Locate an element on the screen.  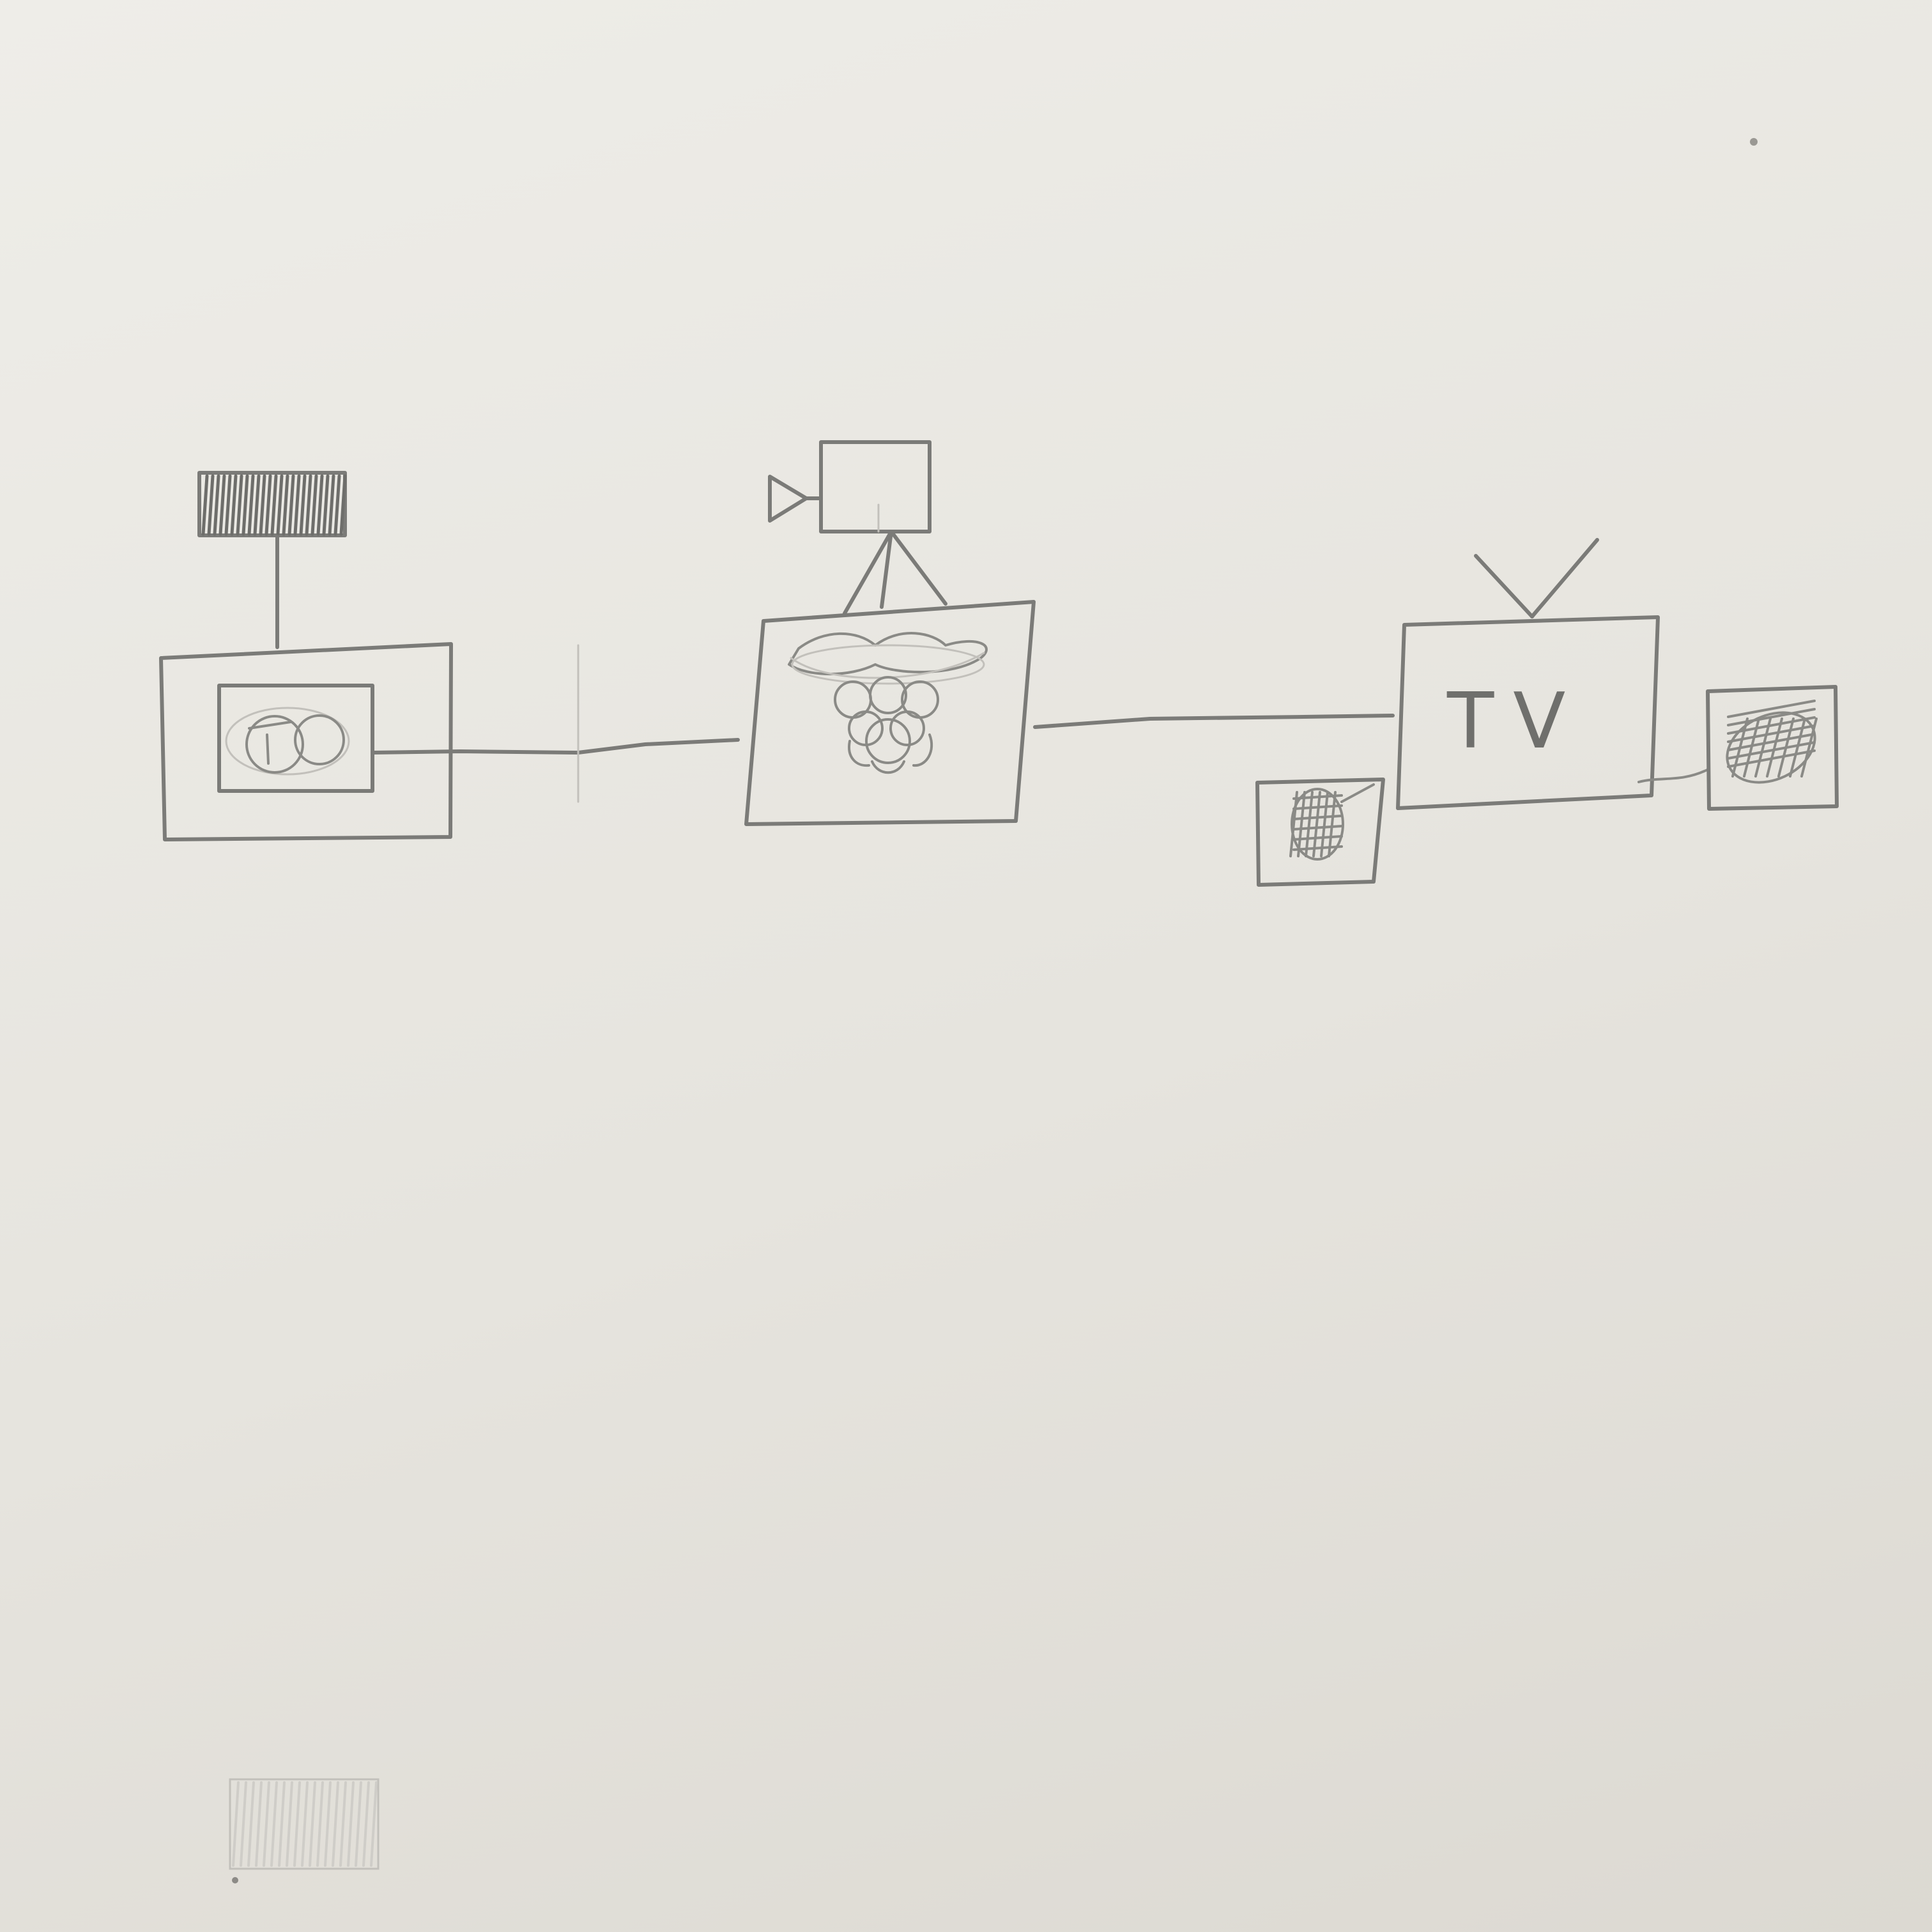
cable-pi-to-tv is located at coordinates (1214, 721).